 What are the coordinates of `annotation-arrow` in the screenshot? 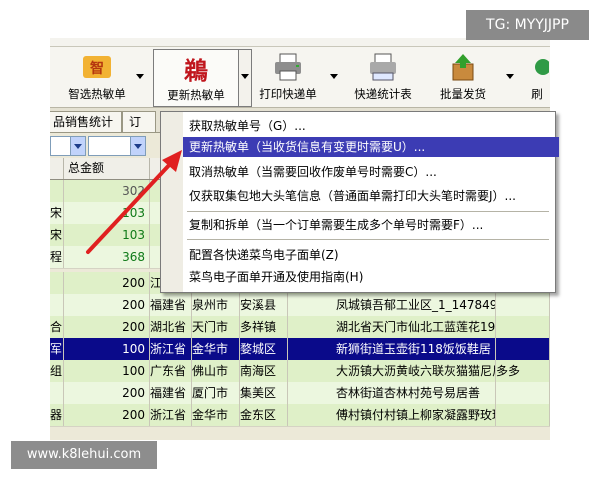 It's located at (134, 202).